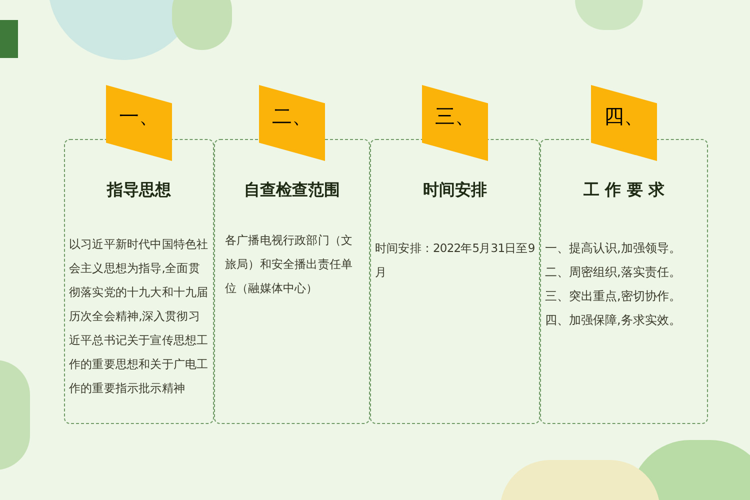  I want to click on requirement-item: 四、加强保障,务求实效。, so click(613, 320).